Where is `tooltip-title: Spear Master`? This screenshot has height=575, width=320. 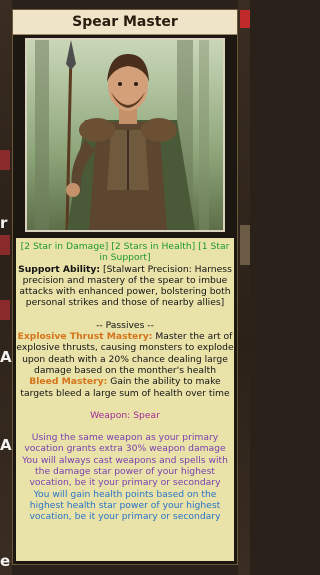
tooltip-title: Spear Master is located at coordinates (125, 22).